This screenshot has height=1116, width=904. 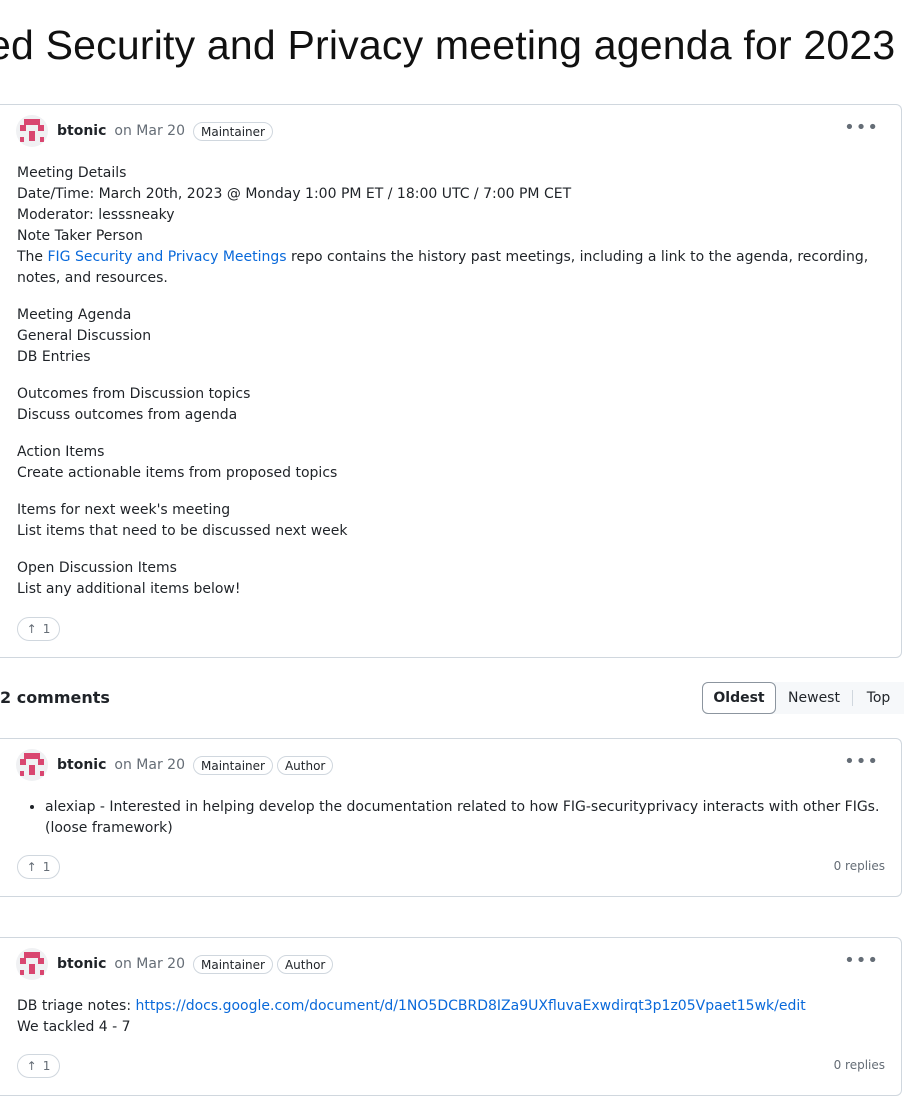 I want to click on section-heading: Outcomes from Discussion topics, so click(x=134, y=394).